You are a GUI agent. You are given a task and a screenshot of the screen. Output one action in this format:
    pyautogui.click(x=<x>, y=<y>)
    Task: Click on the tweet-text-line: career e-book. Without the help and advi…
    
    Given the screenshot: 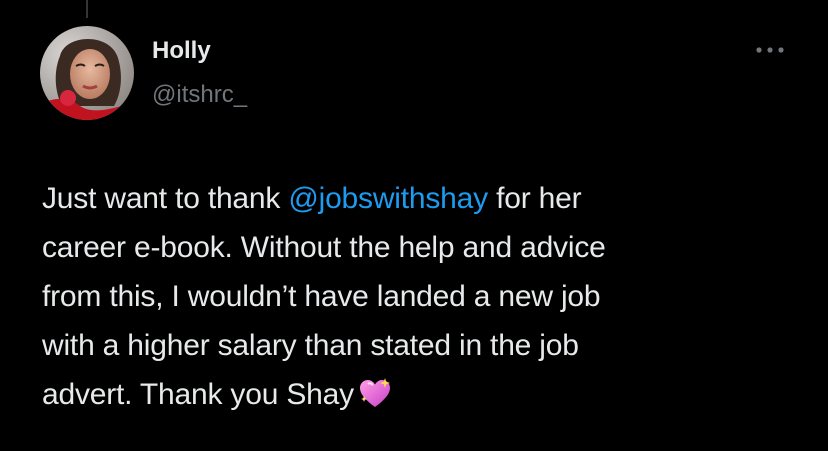 What is the action you would take?
    pyautogui.click(x=324, y=247)
    